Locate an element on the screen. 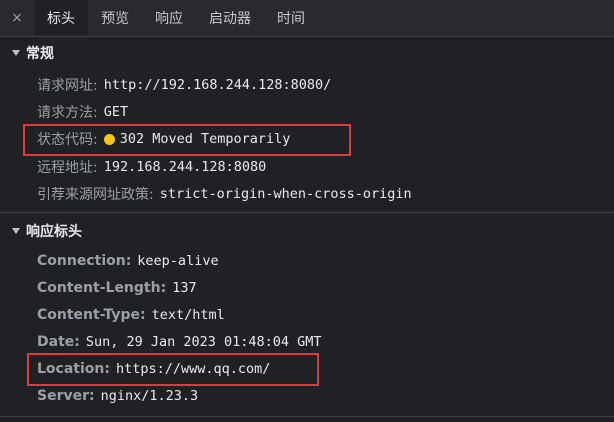  general-section-header: 常规 is located at coordinates (307, 53).